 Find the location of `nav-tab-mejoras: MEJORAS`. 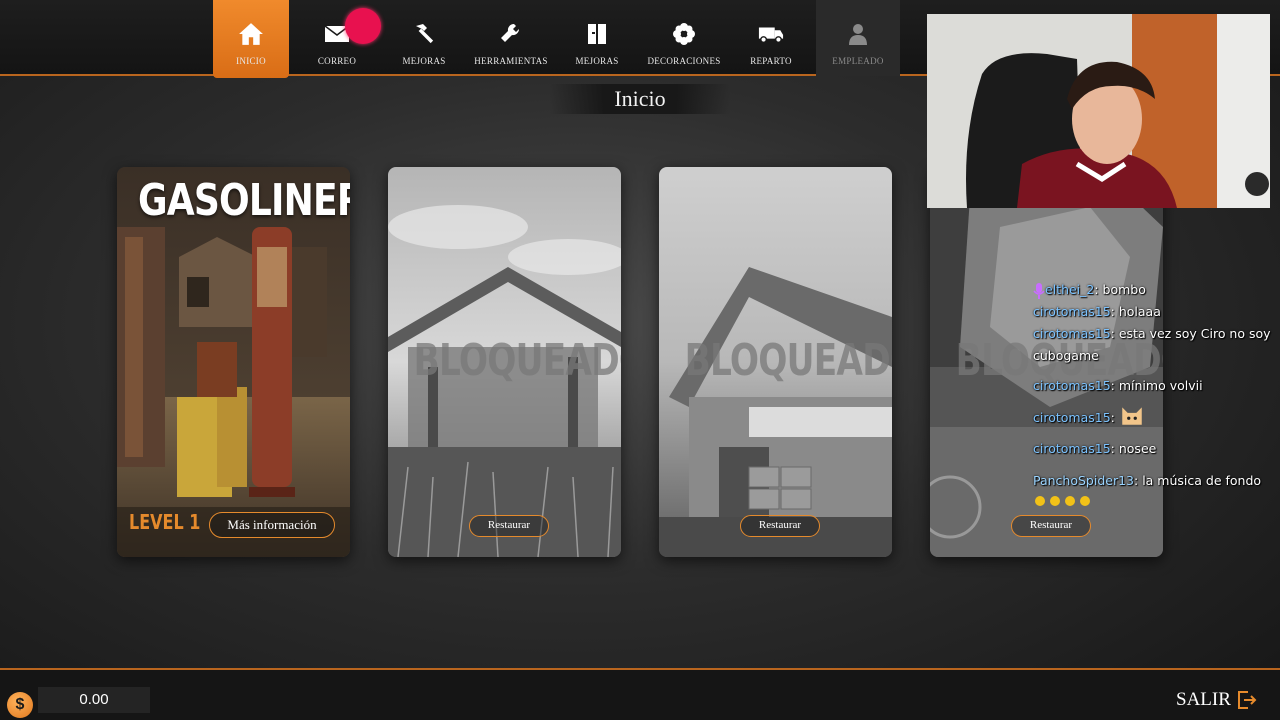

nav-tab-mejoras: MEJORAS is located at coordinates (424, 38).